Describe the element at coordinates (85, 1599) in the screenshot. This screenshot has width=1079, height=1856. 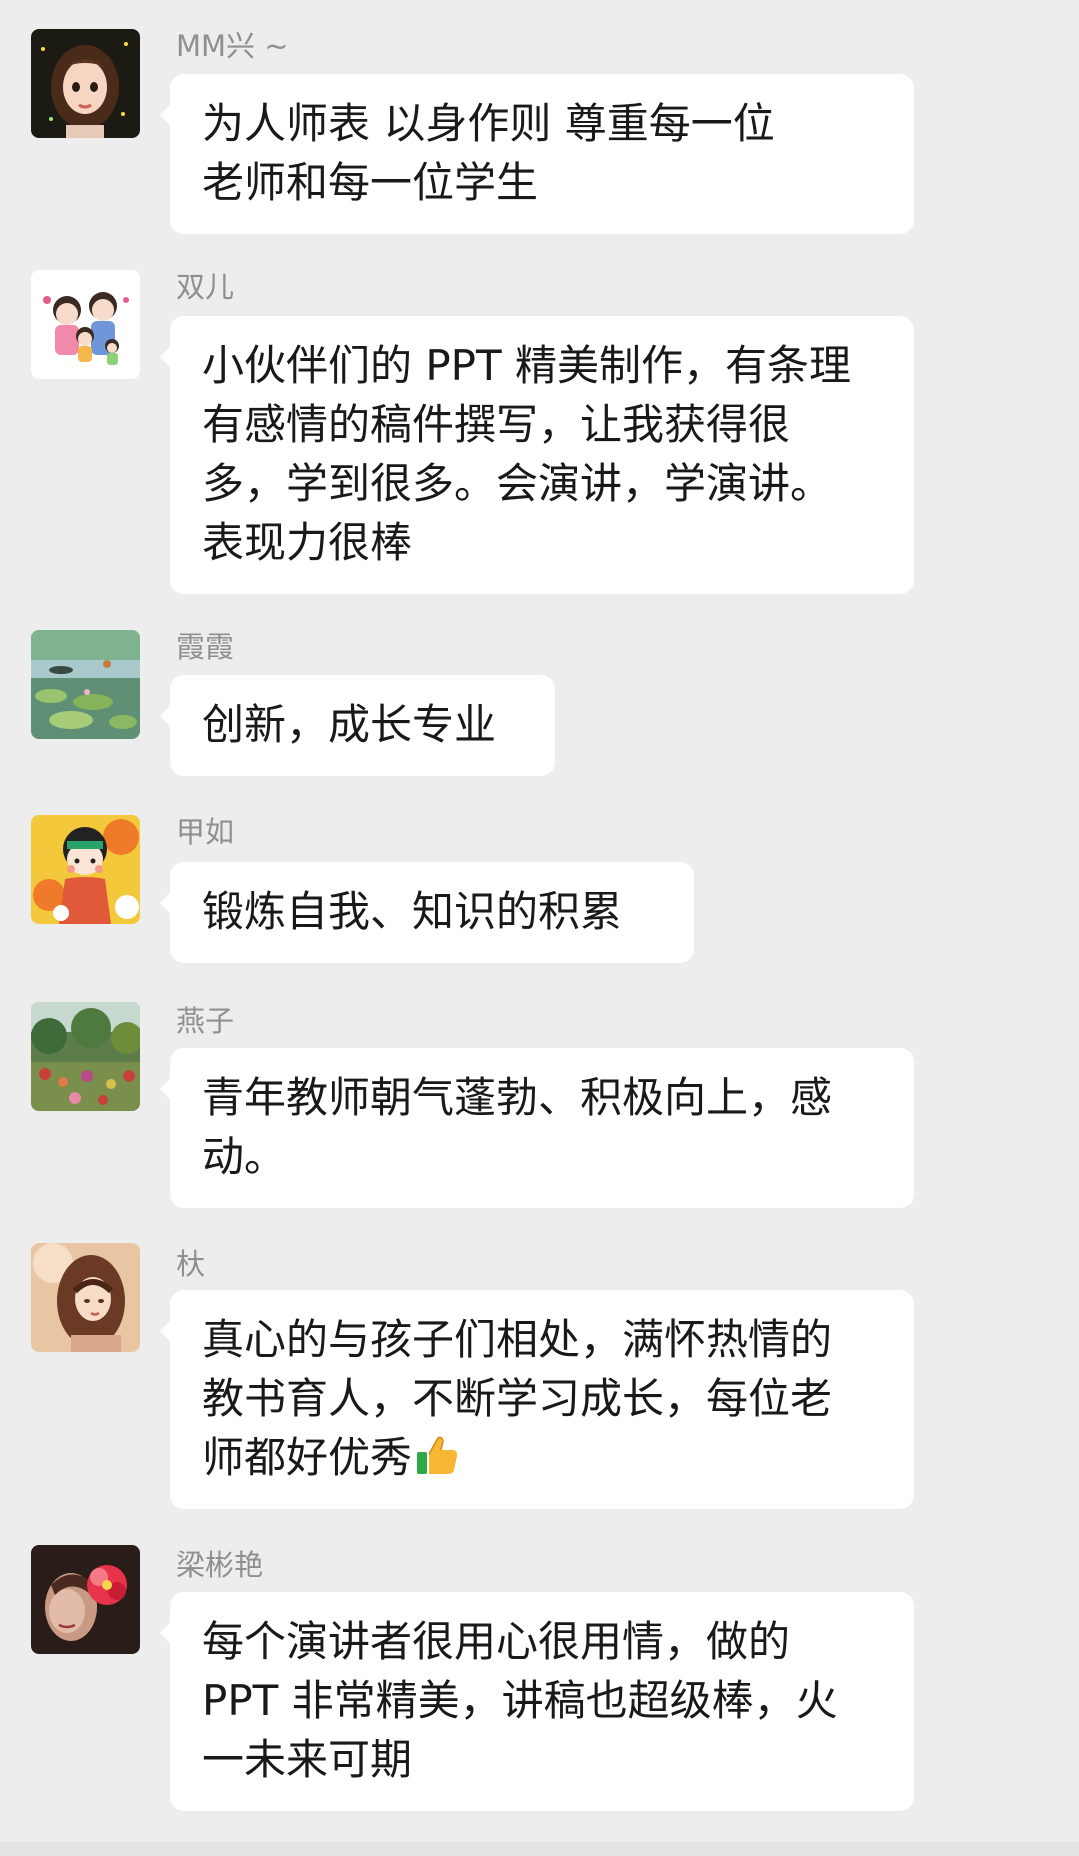
I see `woman-flower-avatar` at that location.